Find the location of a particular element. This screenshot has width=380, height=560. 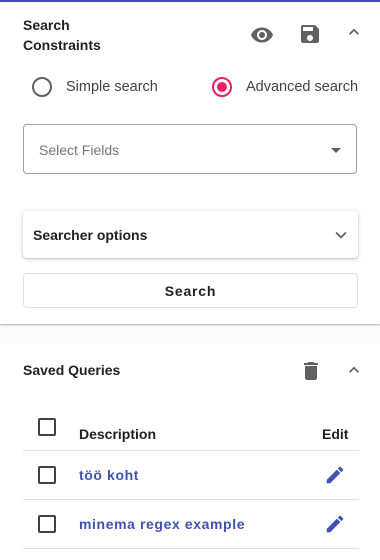

query-description-link: minema regex example is located at coordinates (162, 524).